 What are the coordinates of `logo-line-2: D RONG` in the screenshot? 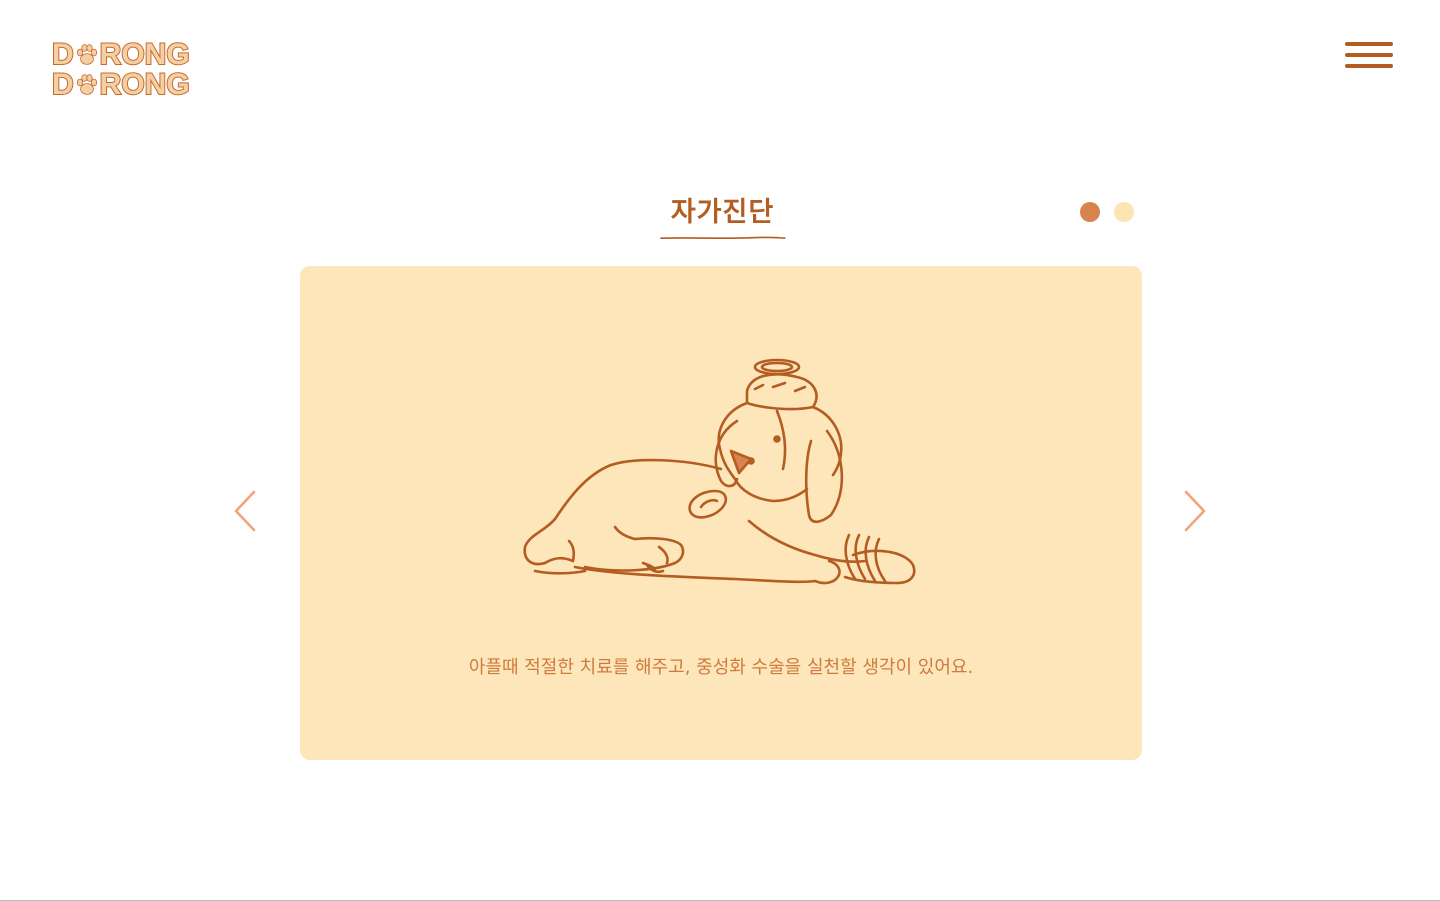 It's located at (124, 84).